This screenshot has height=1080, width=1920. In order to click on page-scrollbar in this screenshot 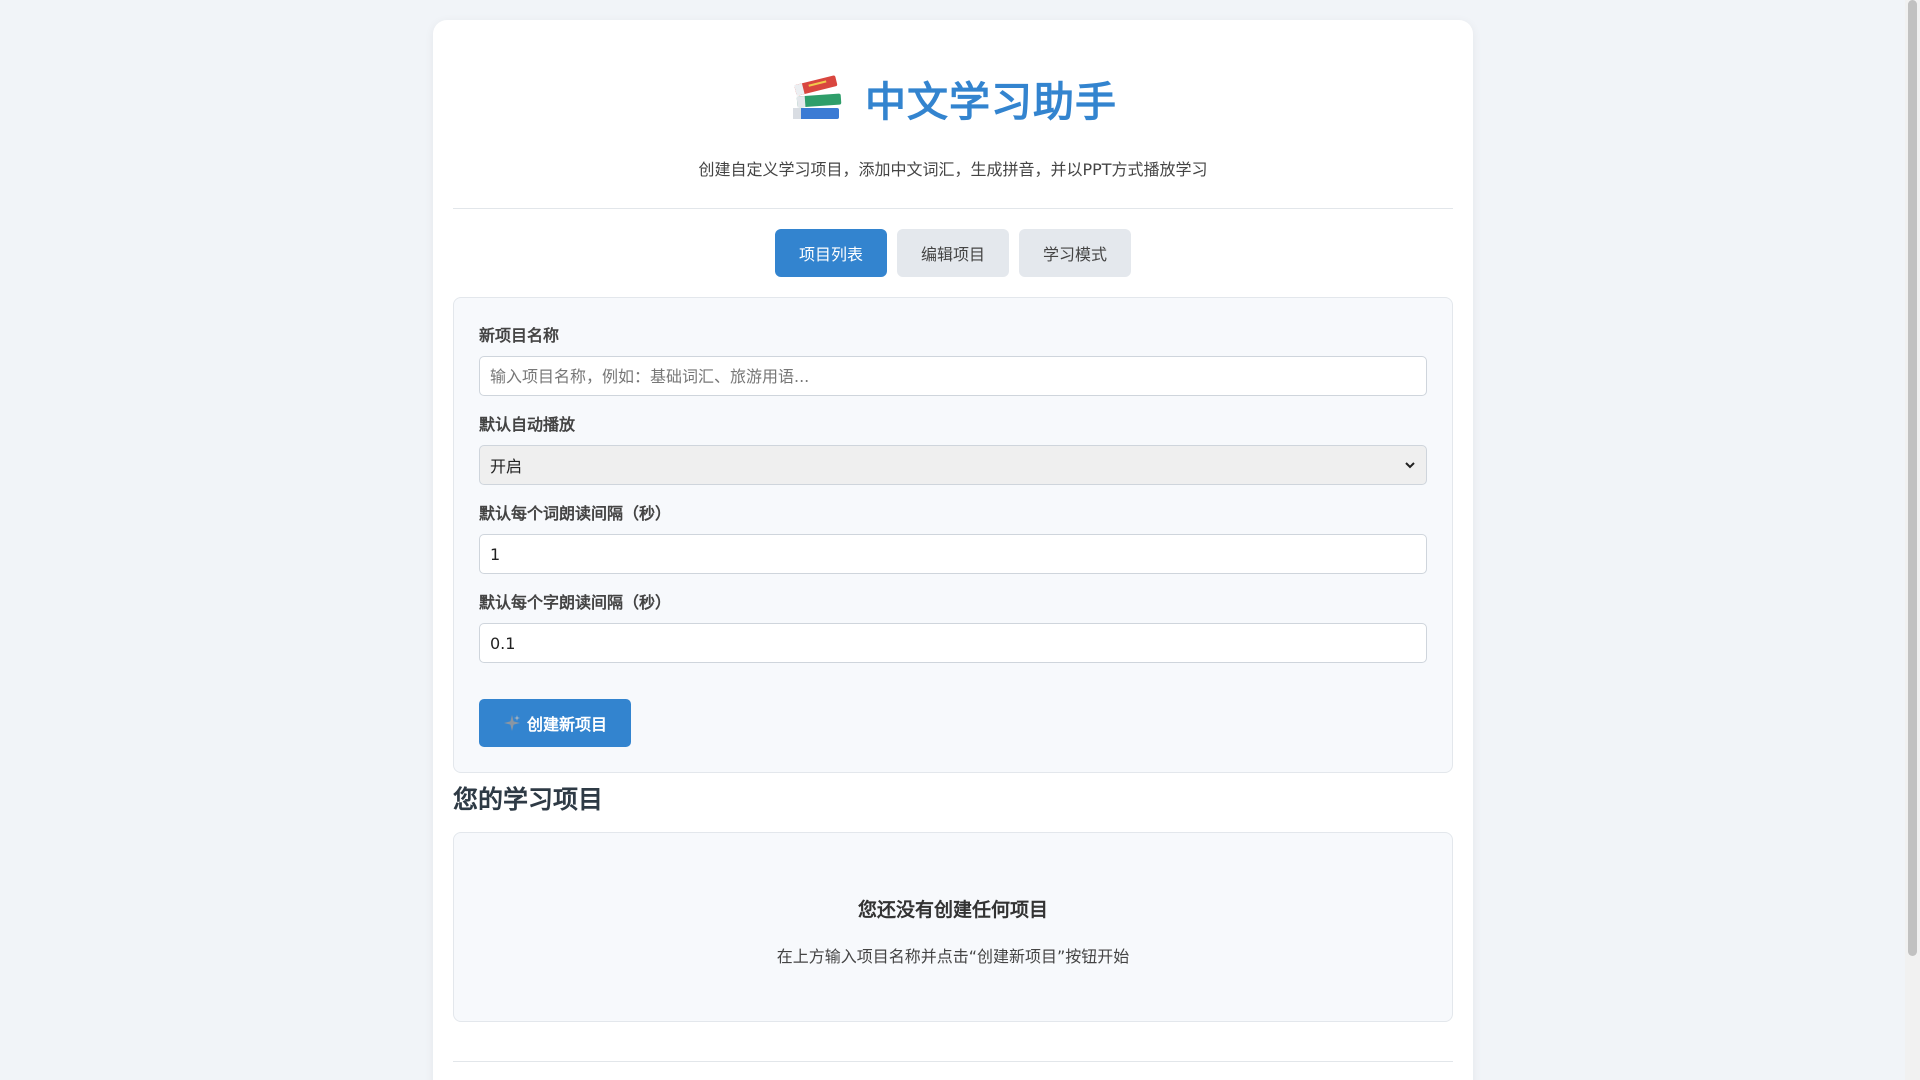, I will do `click(1912, 540)`.